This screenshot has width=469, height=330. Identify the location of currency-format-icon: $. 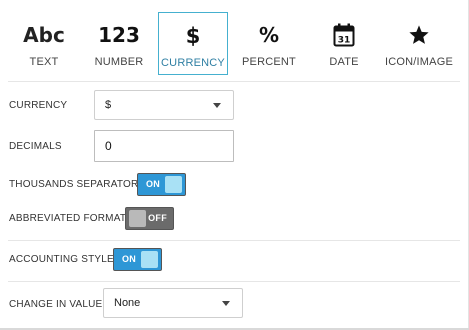
(193, 36).